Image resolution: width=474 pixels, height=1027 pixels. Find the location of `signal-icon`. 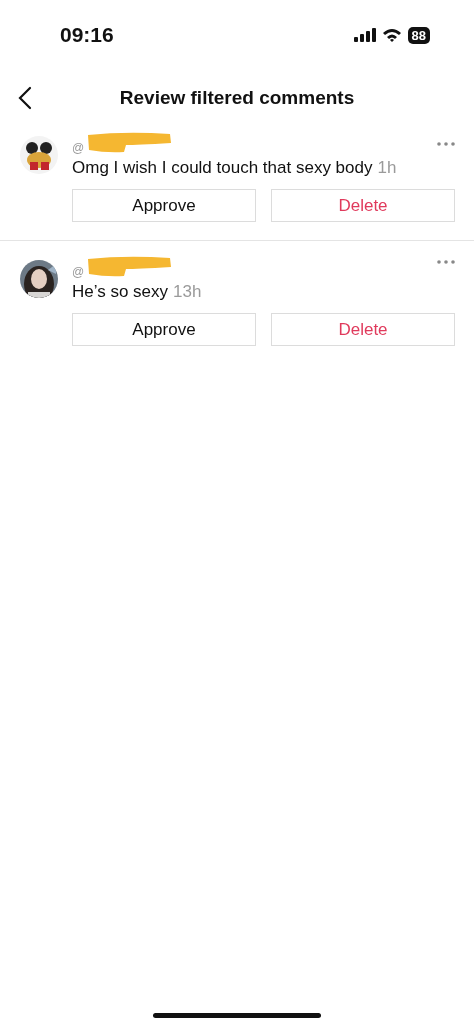

signal-icon is located at coordinates (364, 35).